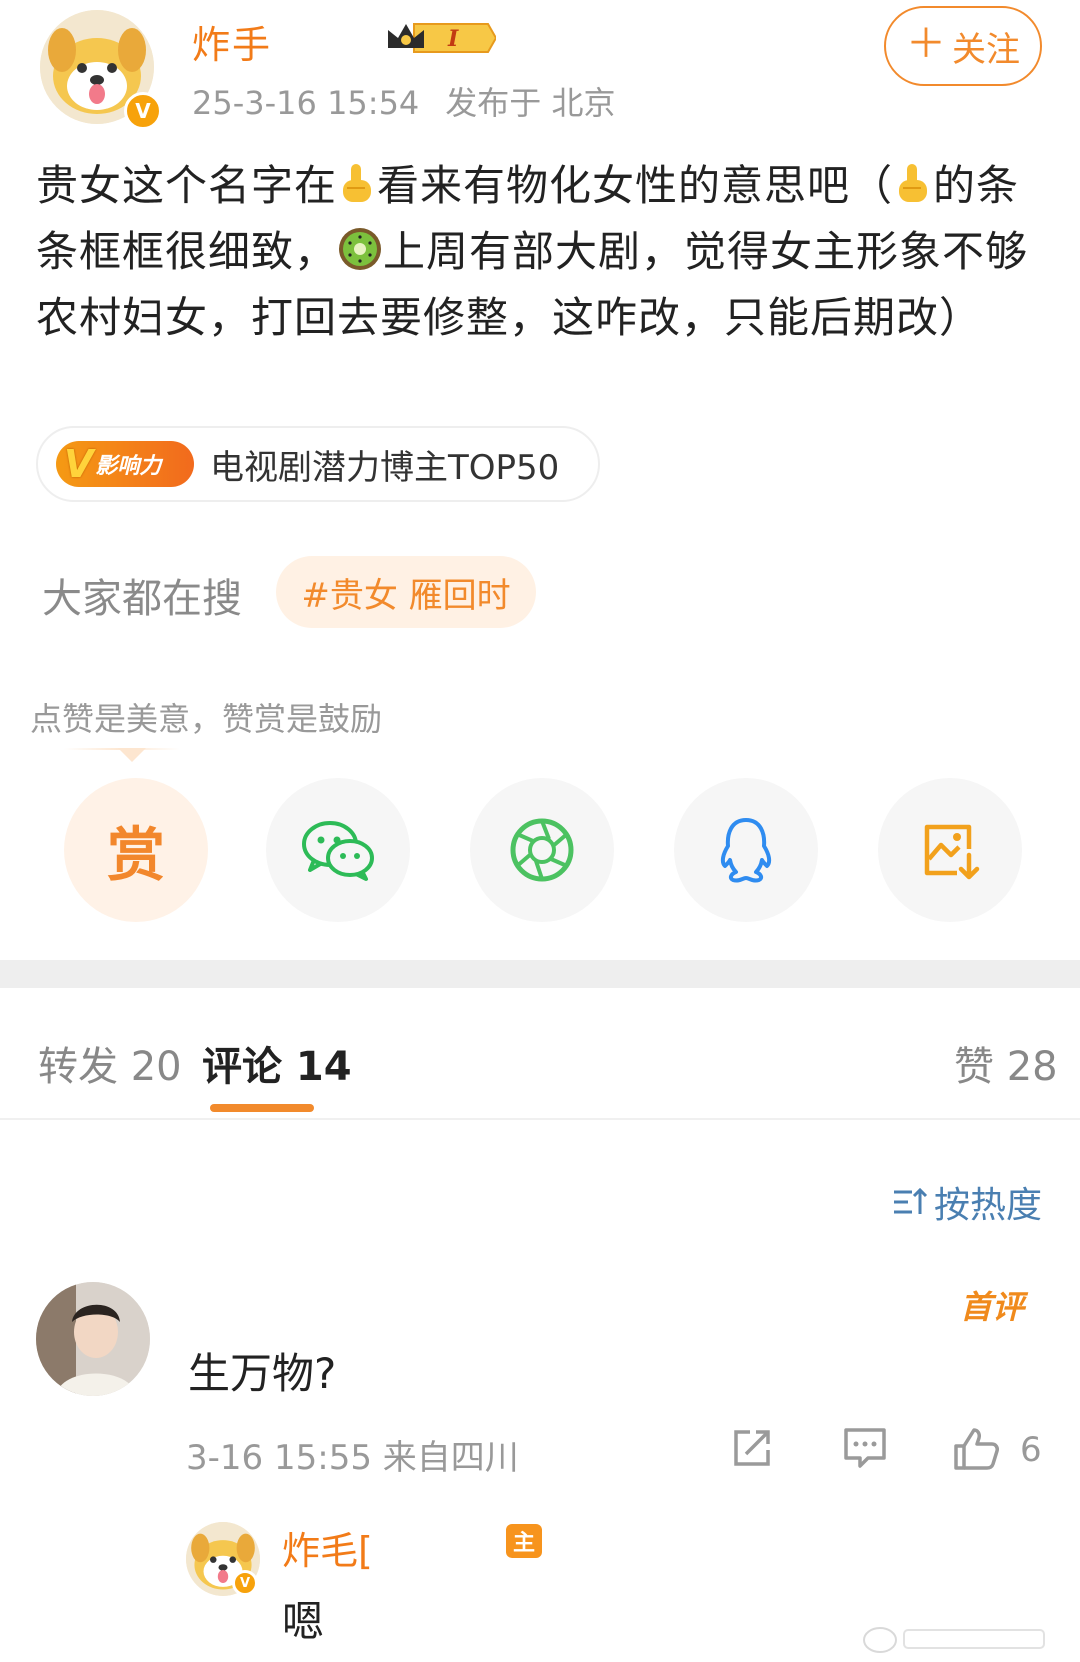  I want to click on influence-tag: V 影响力, so click(125, 464).